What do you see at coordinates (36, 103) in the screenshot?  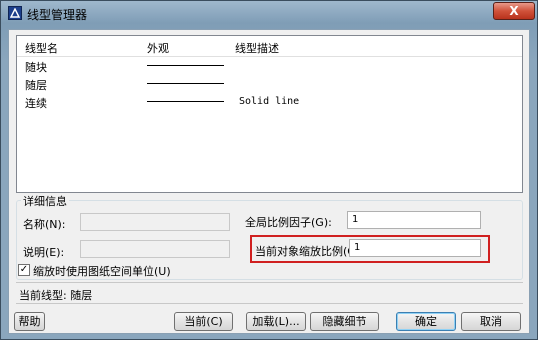 I see `linetype-name: 连续` at bounding box center [36, 103].